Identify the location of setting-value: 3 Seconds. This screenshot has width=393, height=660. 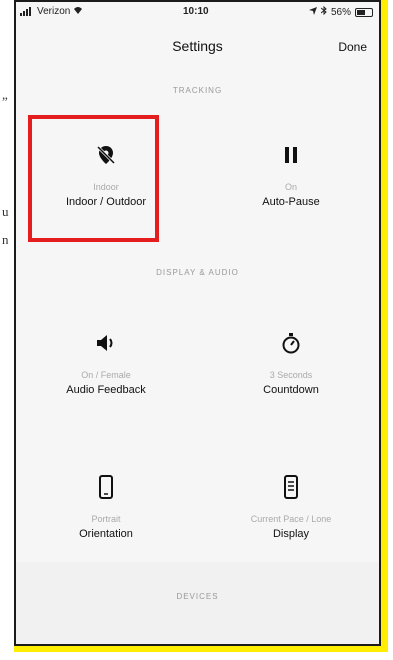
(291, 375).